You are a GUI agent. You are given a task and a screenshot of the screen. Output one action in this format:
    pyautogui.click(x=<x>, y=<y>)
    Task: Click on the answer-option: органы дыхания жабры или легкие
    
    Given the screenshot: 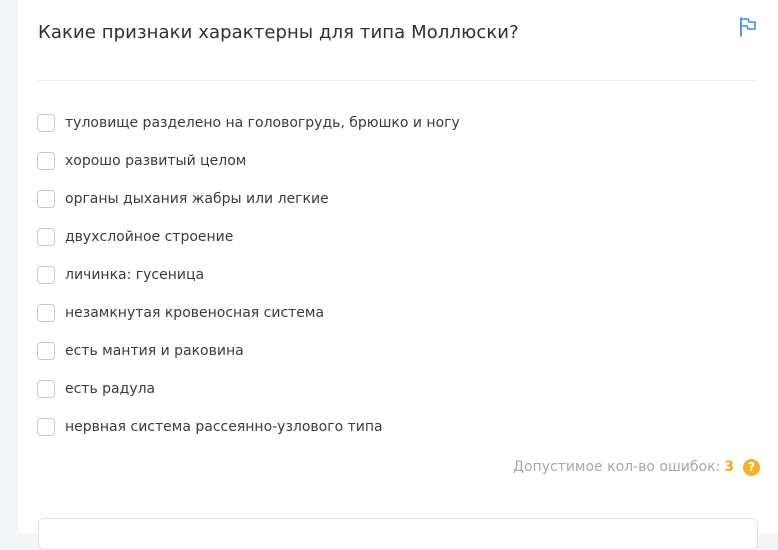 What is the action you would take?
    pyautogui.click(x=248, y=199)
    